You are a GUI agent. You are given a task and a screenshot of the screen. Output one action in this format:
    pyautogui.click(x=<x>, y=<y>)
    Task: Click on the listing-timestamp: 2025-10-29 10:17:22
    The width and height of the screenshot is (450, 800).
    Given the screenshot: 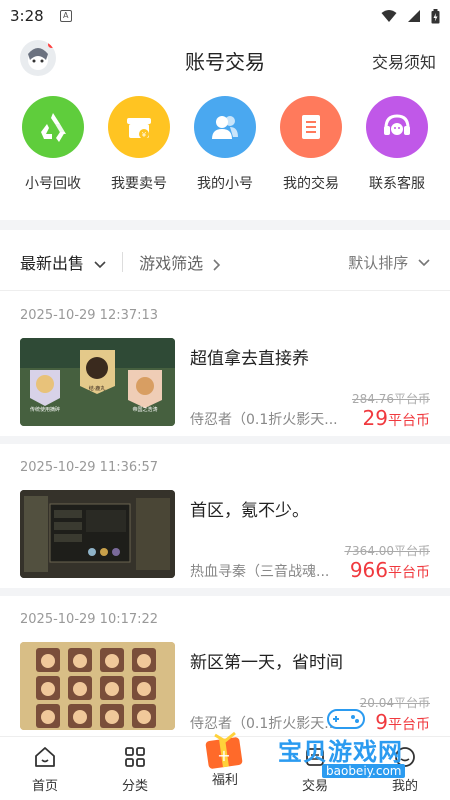 What is the action you would take?
    pyautogui.click(x=89, y=619)
    